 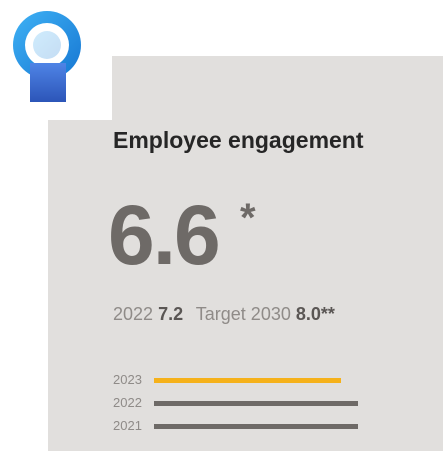 What do you see at coordinates (171, 314) in the screenshot?
I see `previous-year-value: 7.2` at bounding box center [171, 314].